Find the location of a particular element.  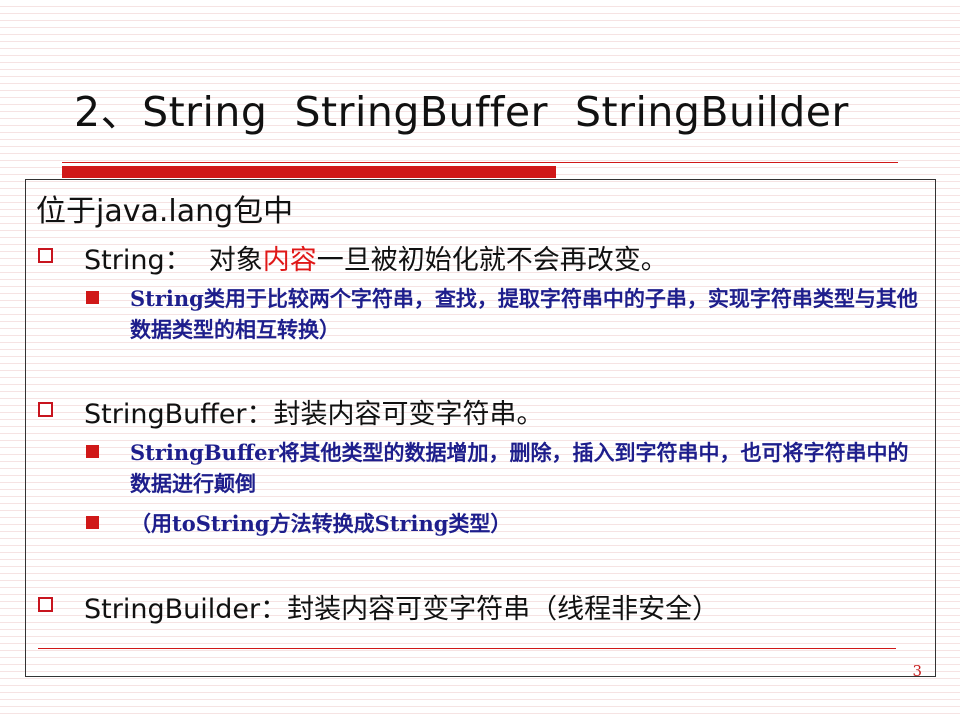

content-header: 位于java.lang包中 is located at coordinates (165, 211).